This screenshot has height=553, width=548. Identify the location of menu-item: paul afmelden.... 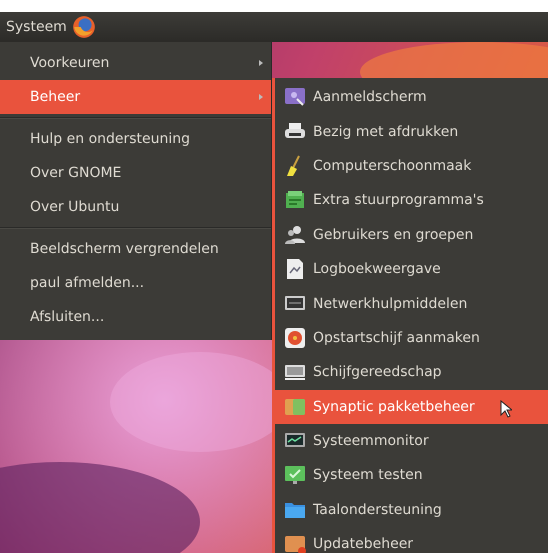
(135, 283).